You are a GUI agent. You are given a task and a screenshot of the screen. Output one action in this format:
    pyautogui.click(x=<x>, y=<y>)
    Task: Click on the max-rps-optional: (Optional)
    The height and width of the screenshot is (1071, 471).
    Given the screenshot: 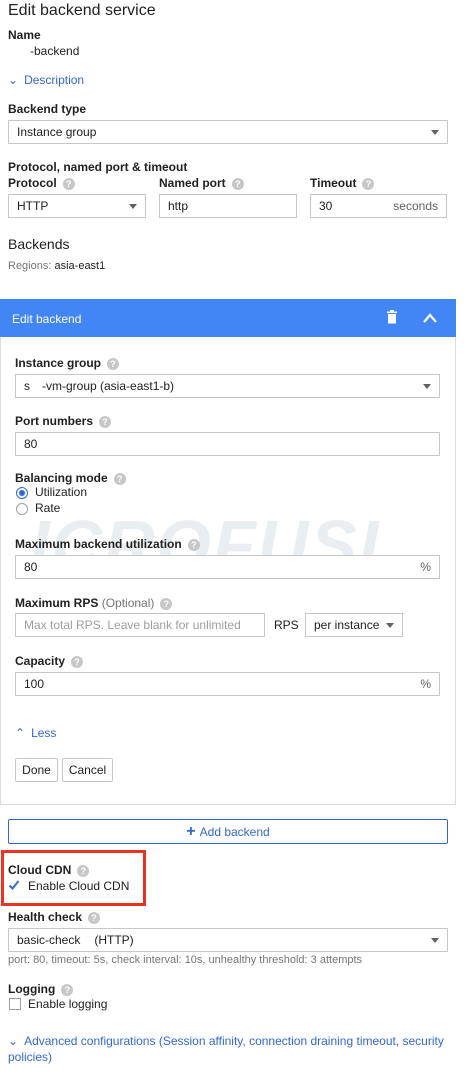 What is the action you would take?
    pyautogui.click(x=128, y=603)
    